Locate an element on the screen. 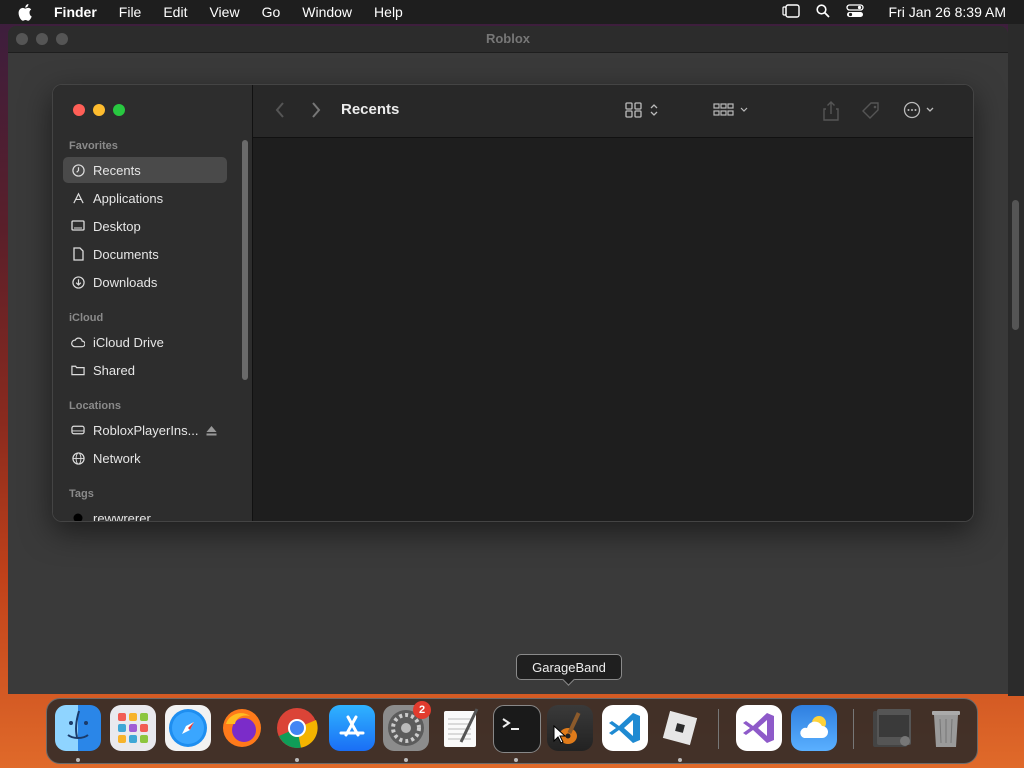 The image size is (1024, 768). window-title: Roblox is located at coordinates (508, 38).